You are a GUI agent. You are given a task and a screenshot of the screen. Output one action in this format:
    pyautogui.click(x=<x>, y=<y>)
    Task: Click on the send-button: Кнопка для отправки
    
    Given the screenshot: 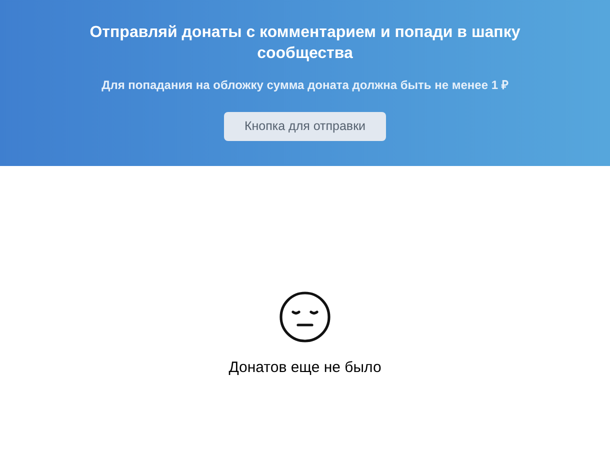 What is the action you would take?
    pyautogui.click(x=305, y=126)
    